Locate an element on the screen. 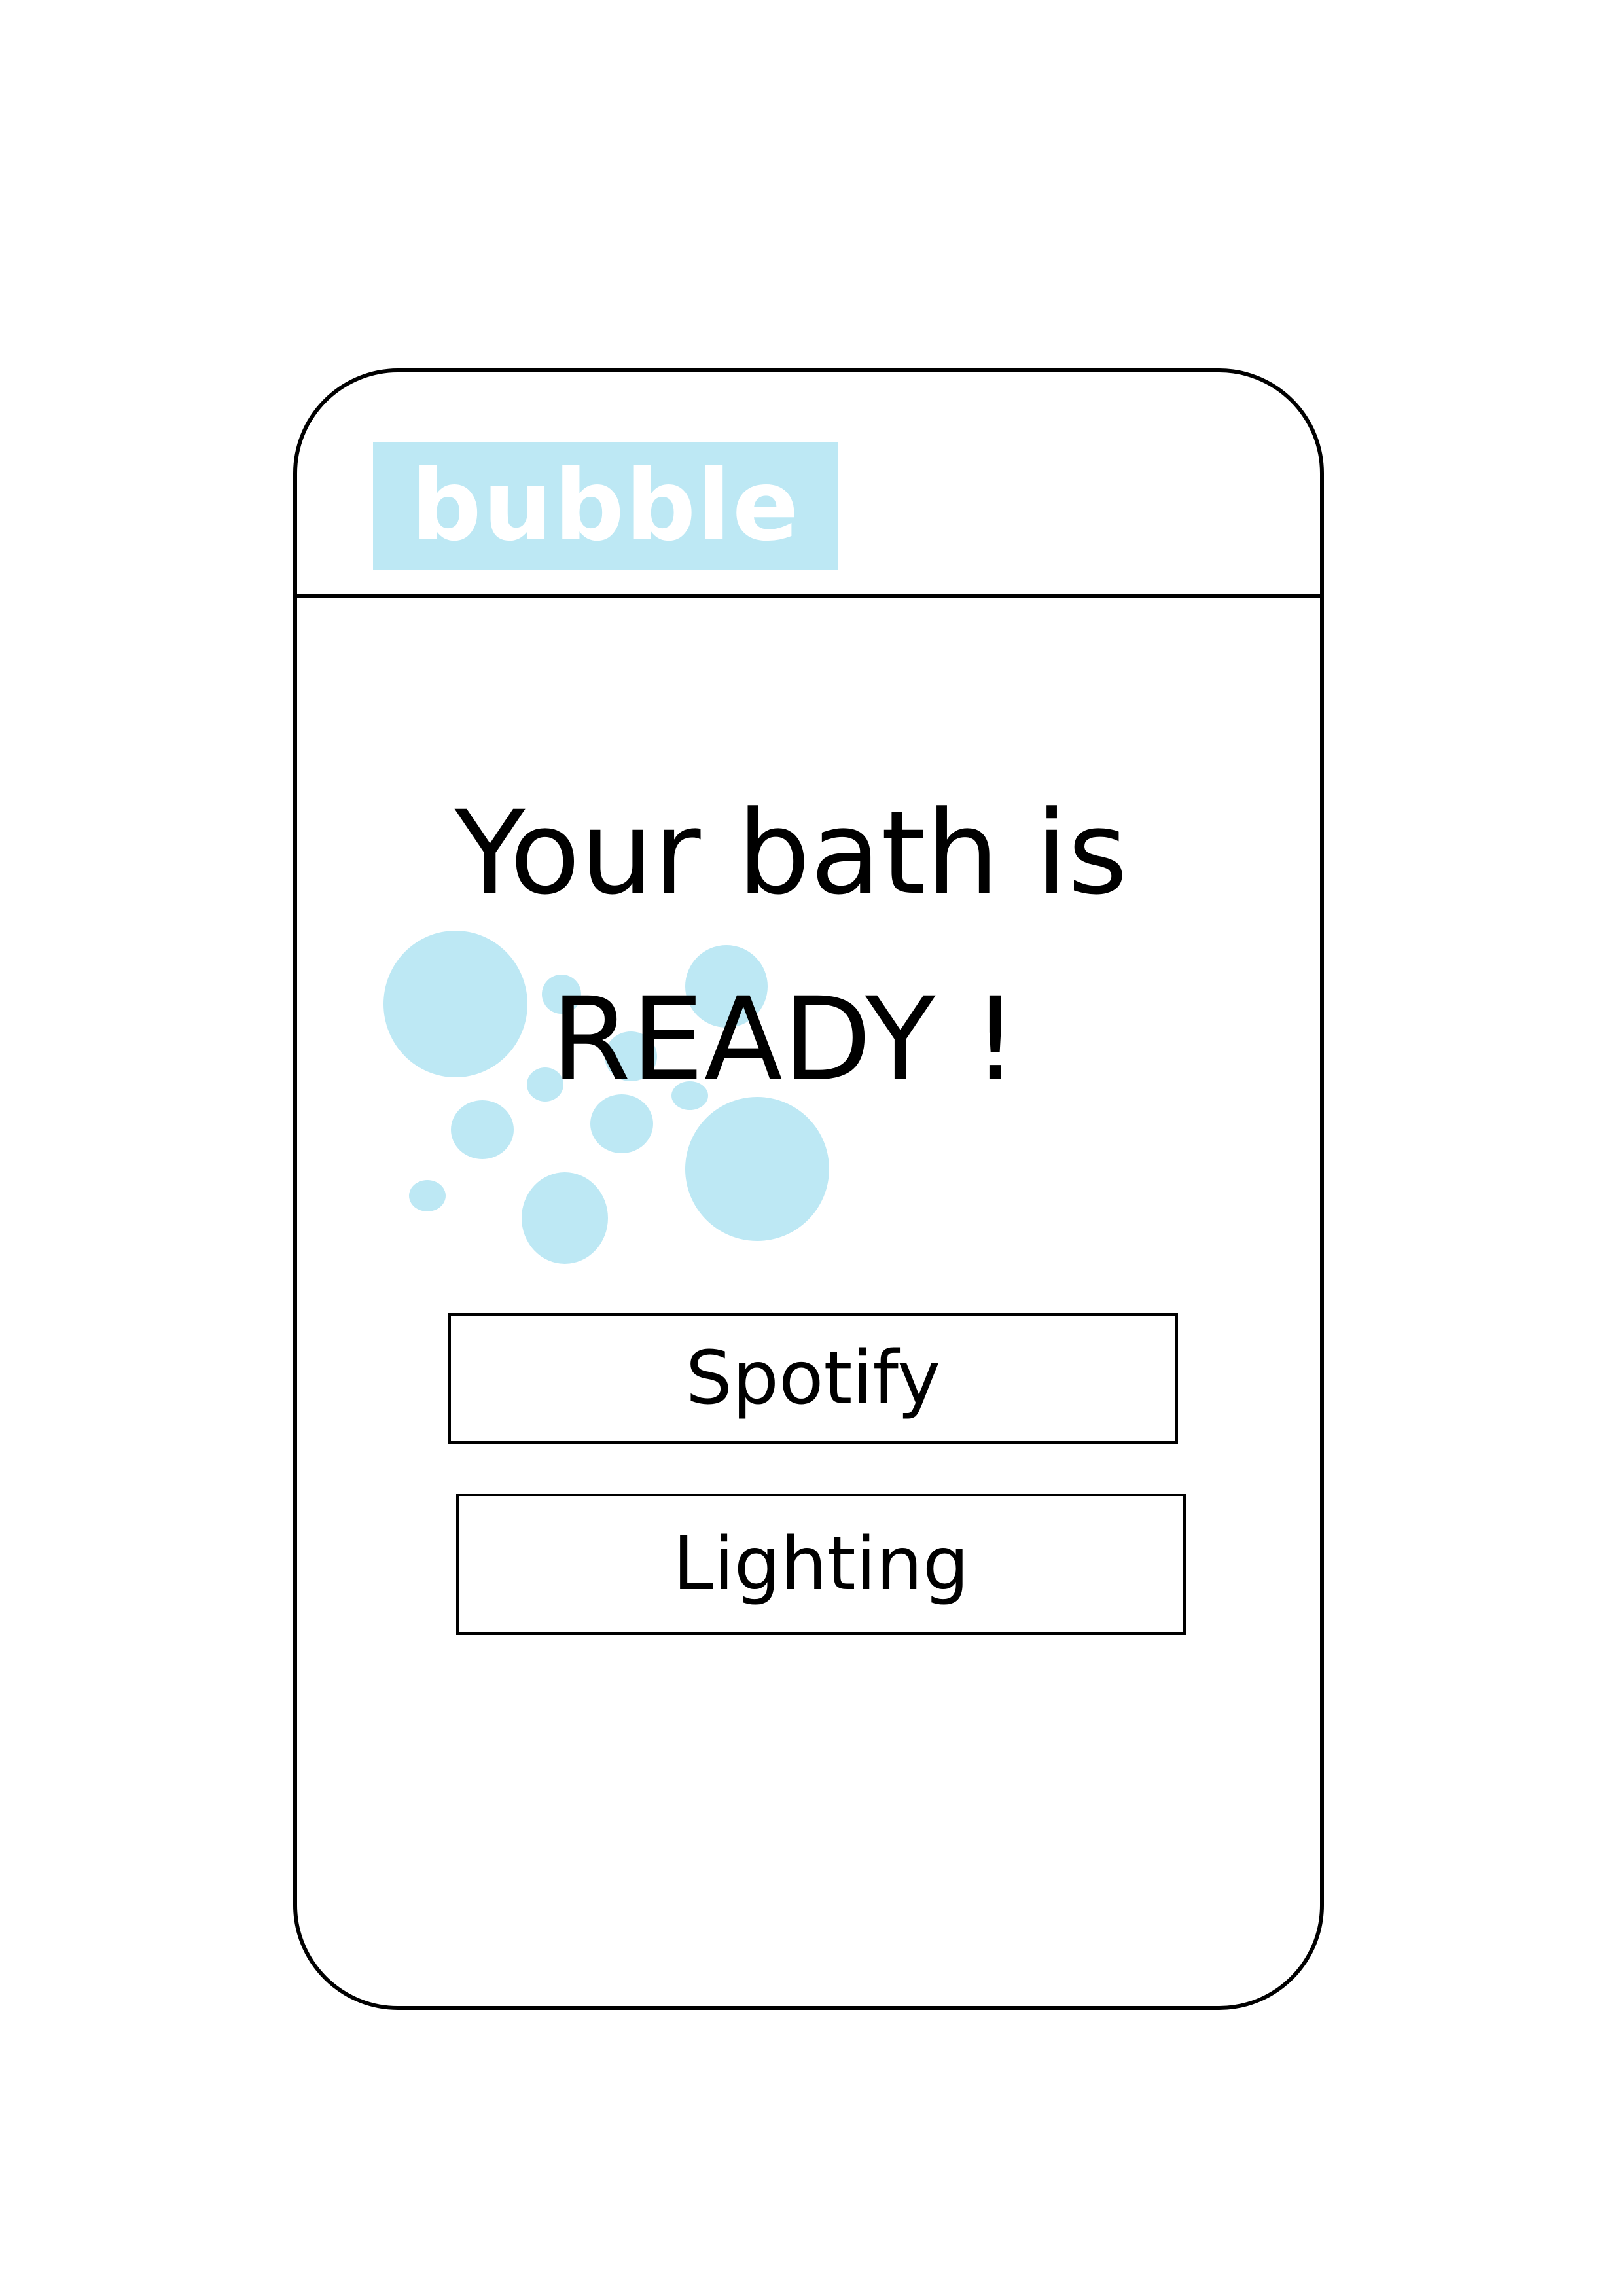 This screenshot has height=2296, width=1623. headline-line-2: READY ! is located at coordinates (784, 1040).